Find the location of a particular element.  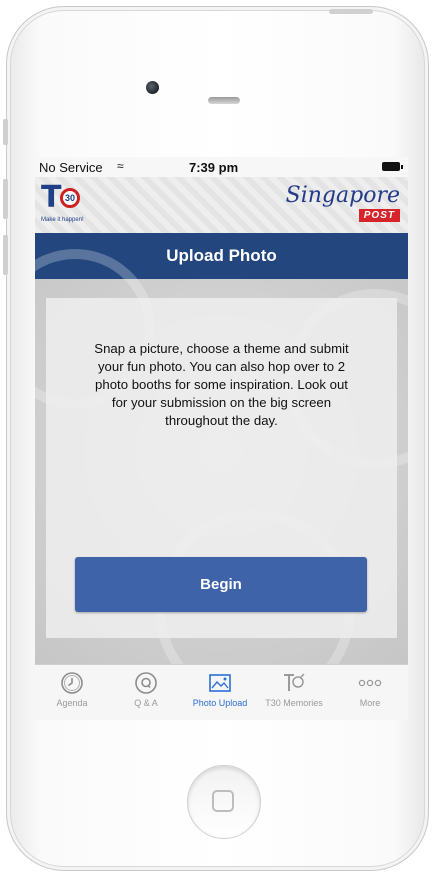

t30-tagline: Make it happen! is located at coordinates (62, 220).